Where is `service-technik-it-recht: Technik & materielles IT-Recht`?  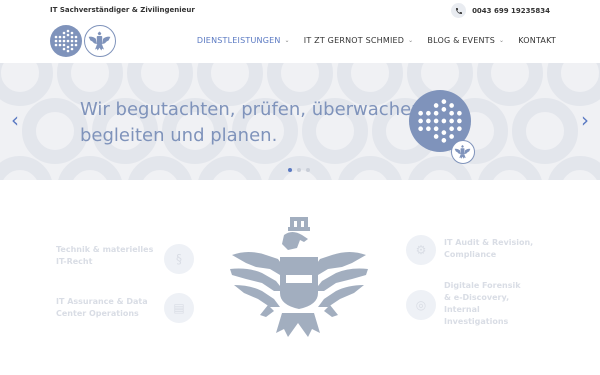
service-technik-it-recht: Technik & materielles IT-Recht is located at coordinates (104, 256).